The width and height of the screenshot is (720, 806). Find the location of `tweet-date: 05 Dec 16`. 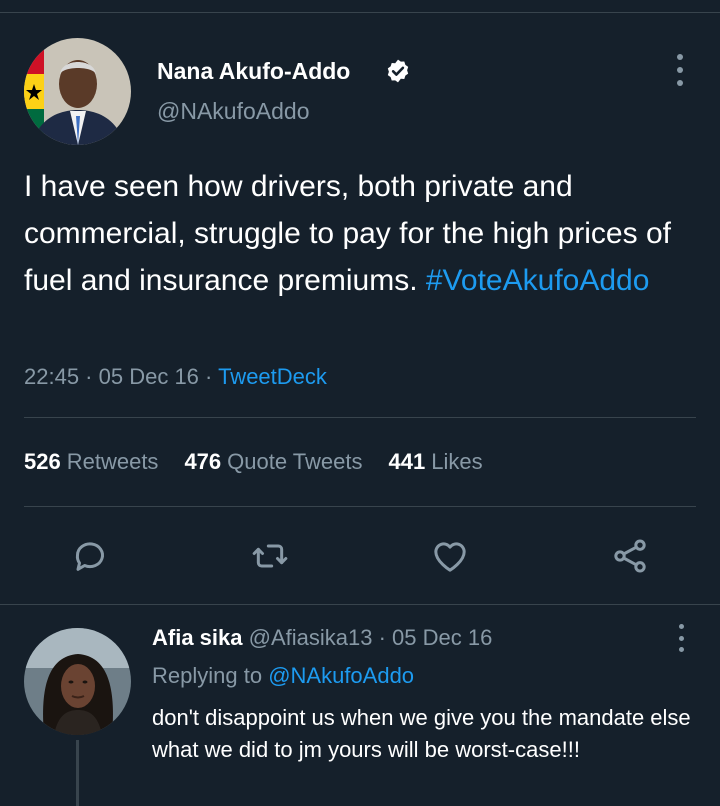

tweet-date: 05 Dec 16 is located at coordinates (149, 376).